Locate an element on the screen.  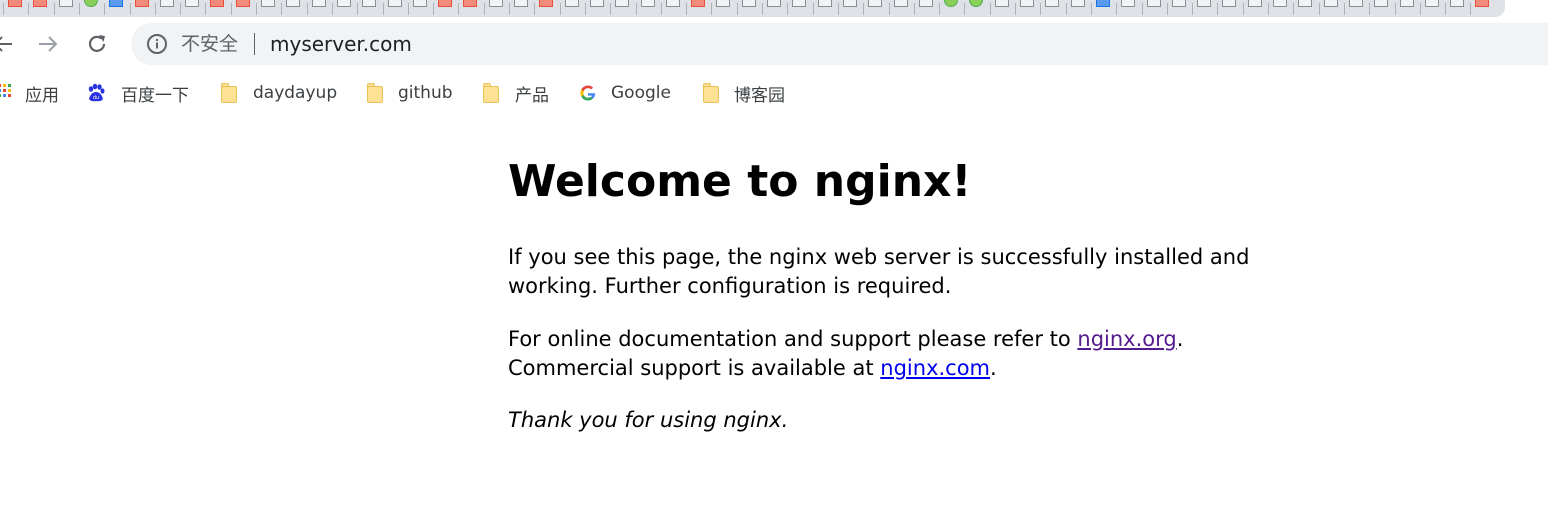
bookmark-apps: 应用 is located at coordinates (29, 93).